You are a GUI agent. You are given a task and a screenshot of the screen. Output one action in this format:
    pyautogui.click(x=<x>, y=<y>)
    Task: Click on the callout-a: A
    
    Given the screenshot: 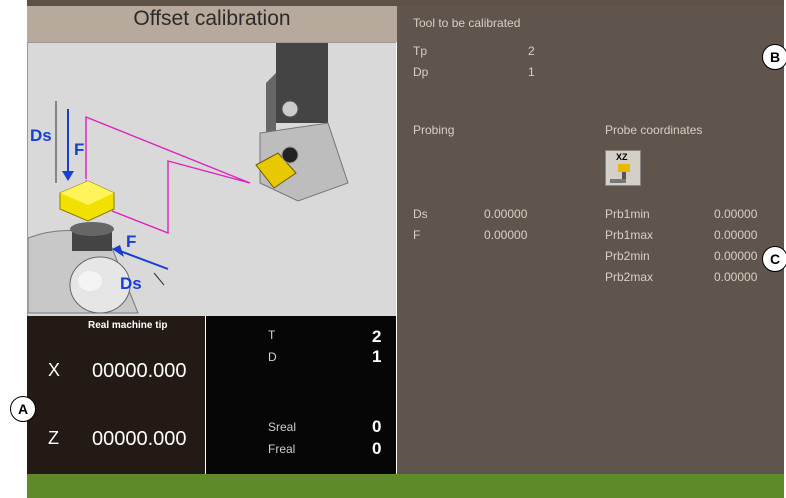 What is the action you would take?
    pyautogui.click(x=23, y=409)
    